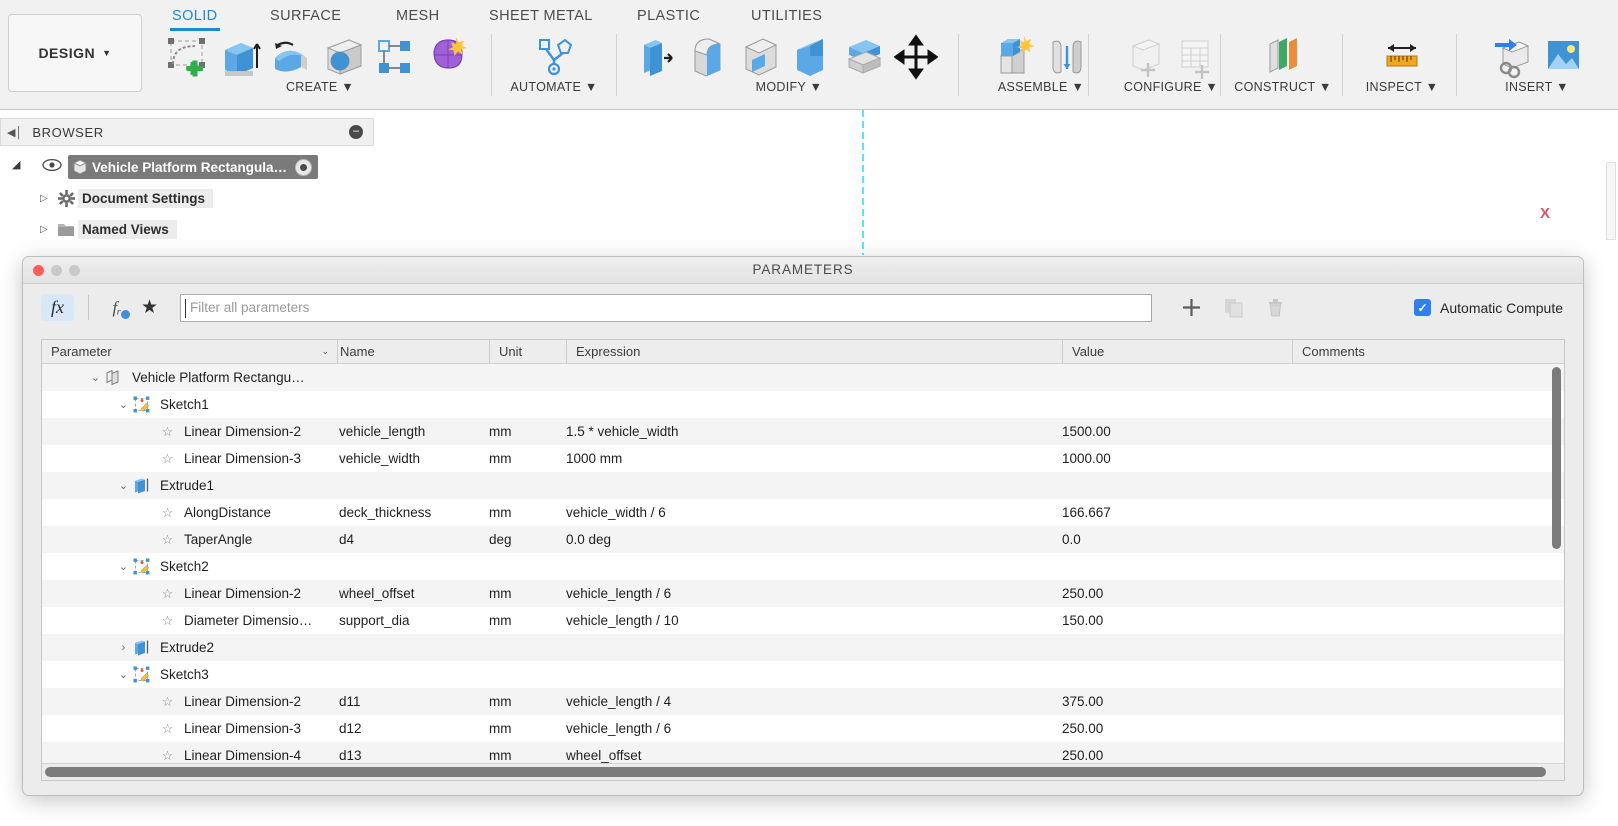 The height and width of the screenshot is (826, 1618). Describe the element at coordinates (1041, 87) in the screenshot. I see `ribbon-group-assemble-label: ASSEMBLE ▼` at that location.